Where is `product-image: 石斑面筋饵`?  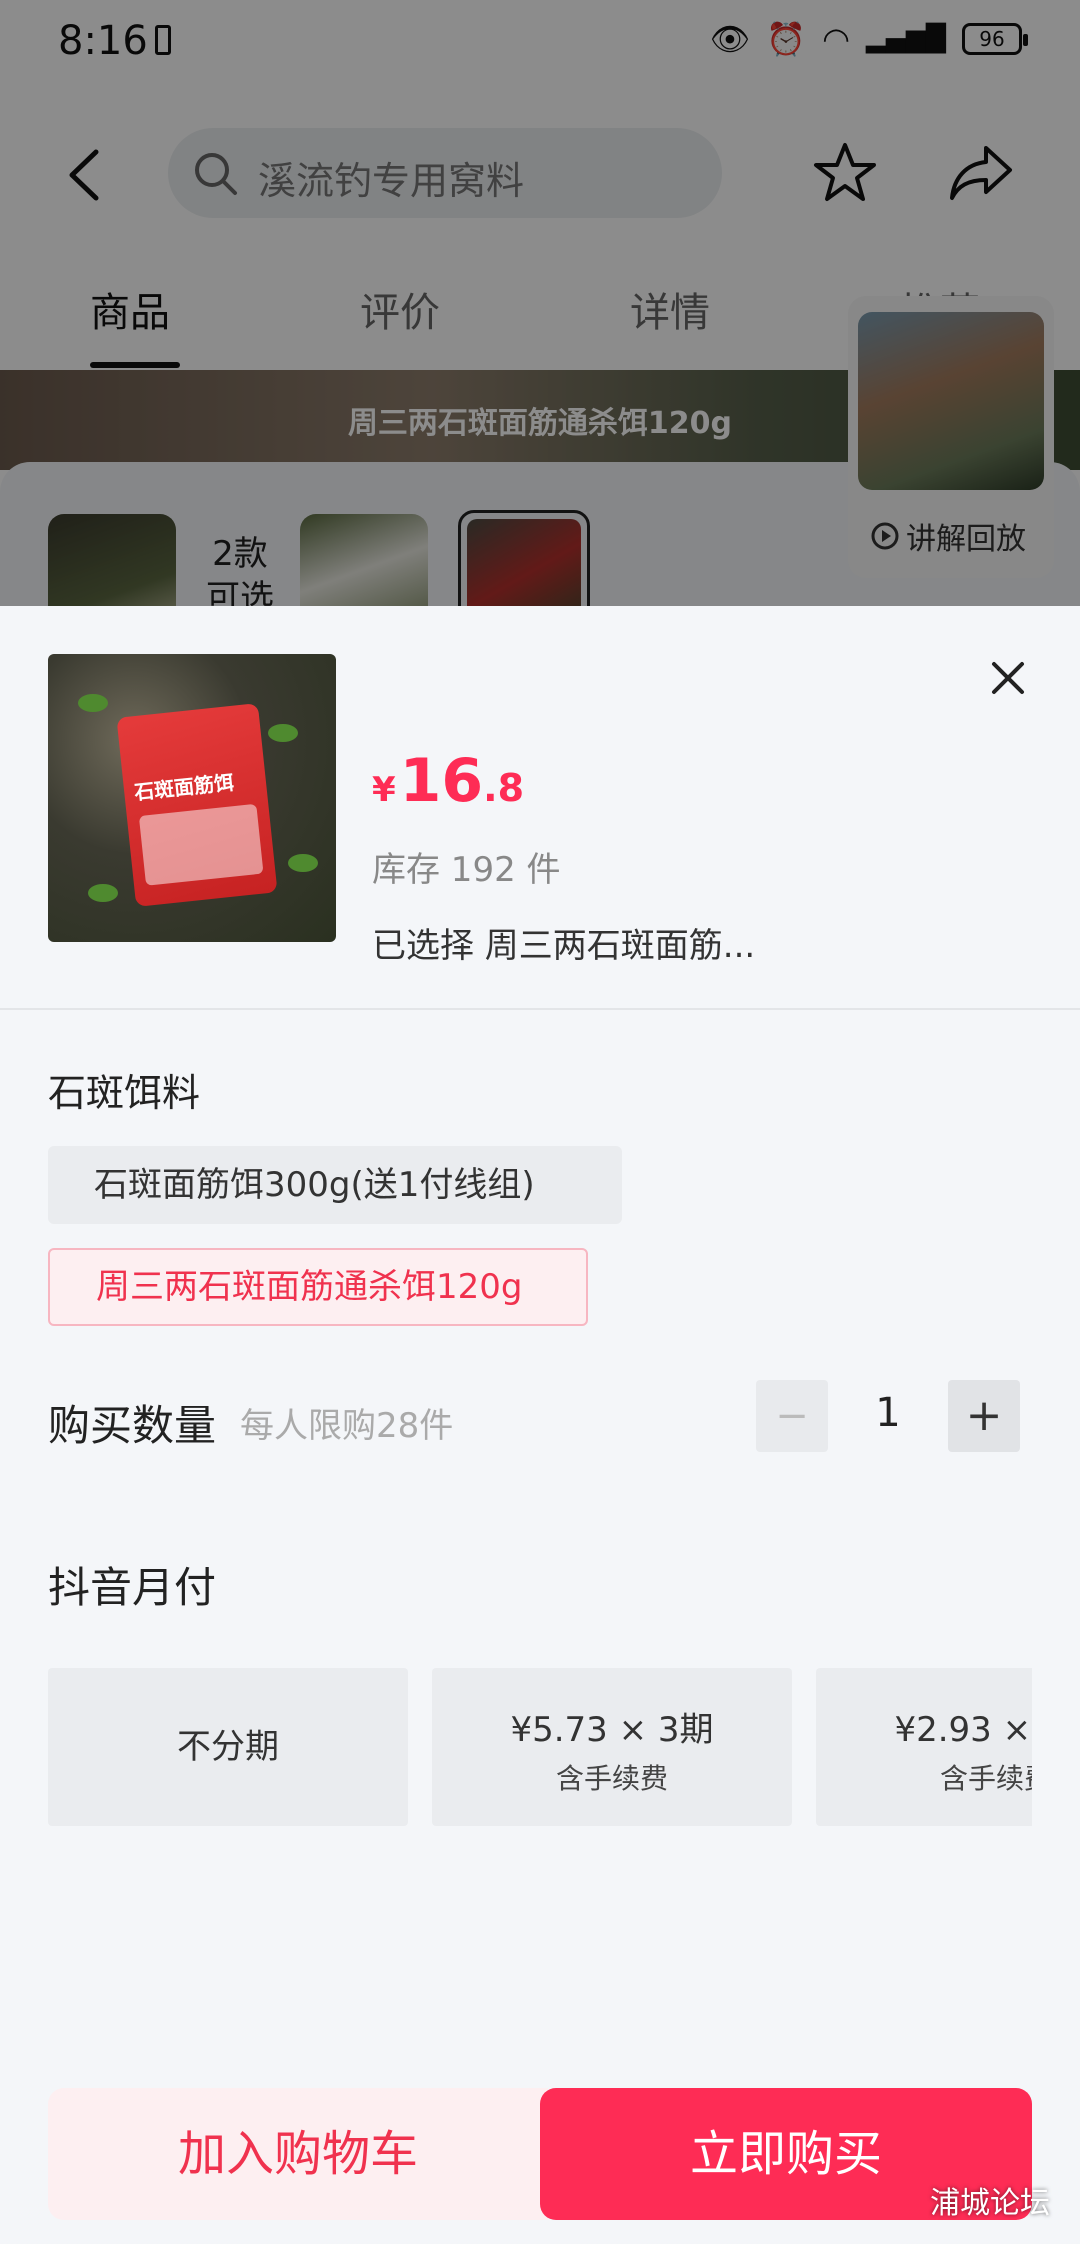 product-image: 石斑面筋饵 is located at coordinates (192, 798).